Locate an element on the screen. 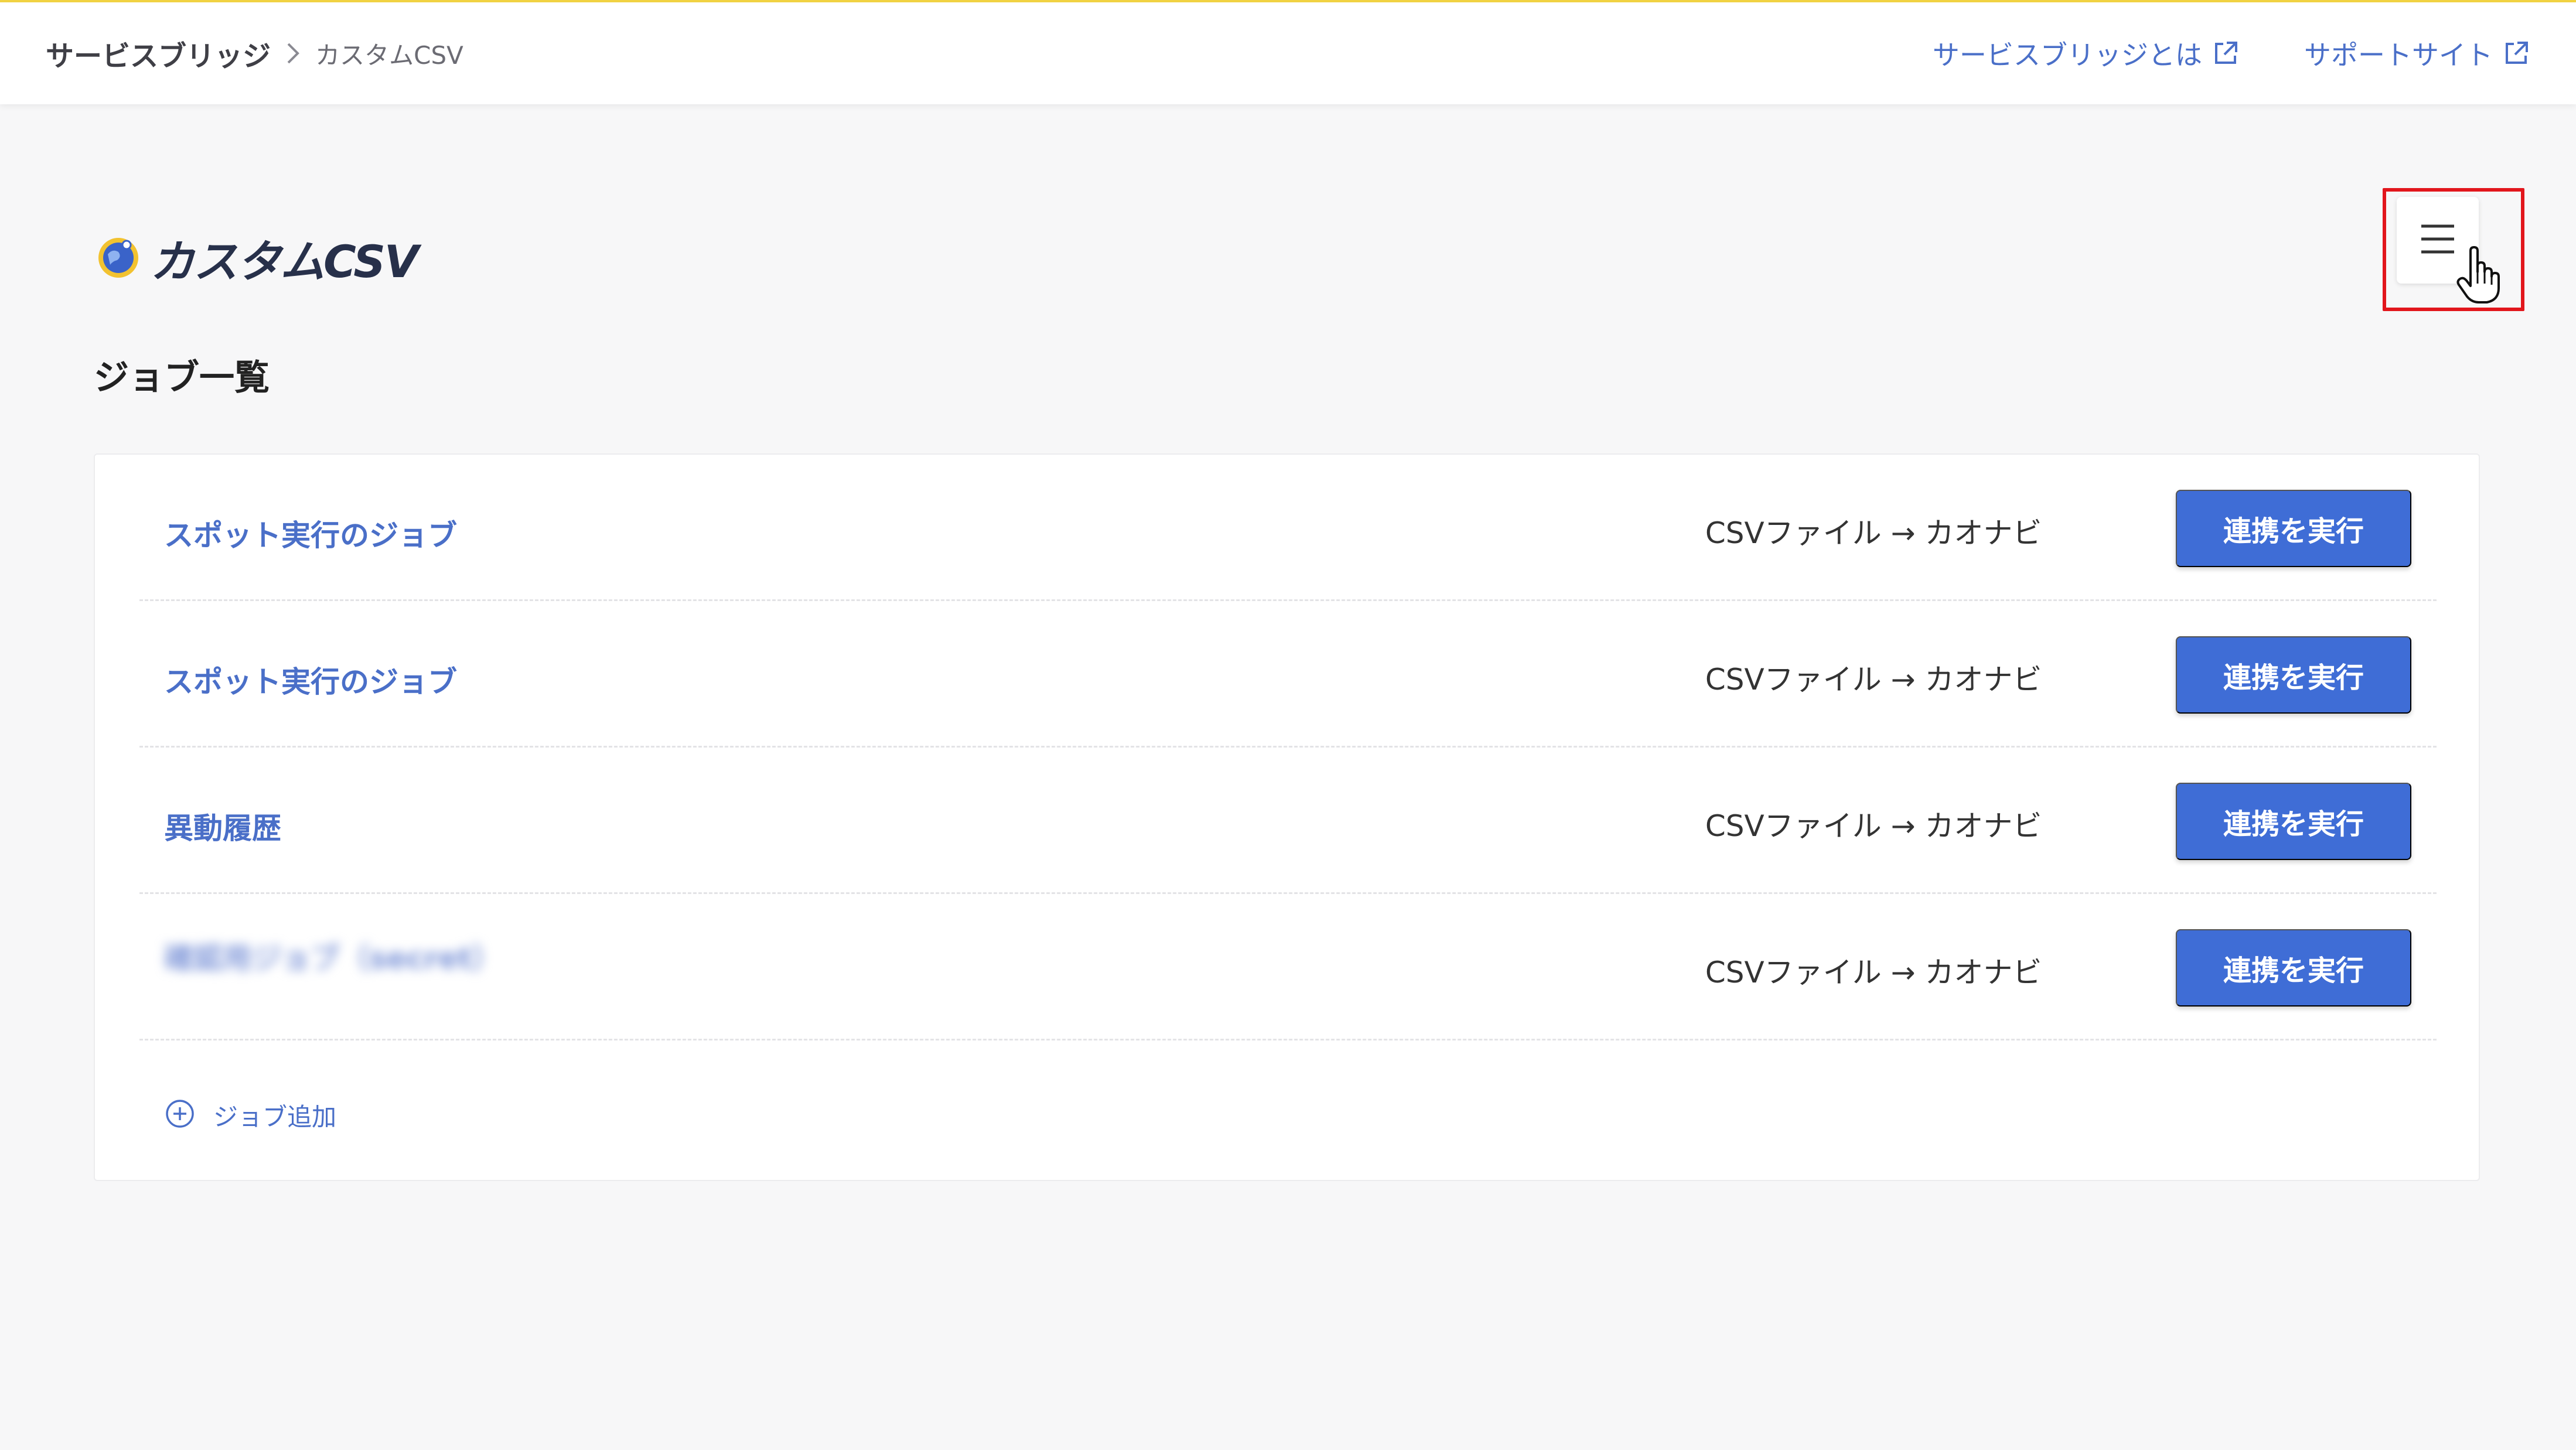 The height and width of the screenshot is (1450, 2576). chevron-right-icon is located at coordinates (293, 53).